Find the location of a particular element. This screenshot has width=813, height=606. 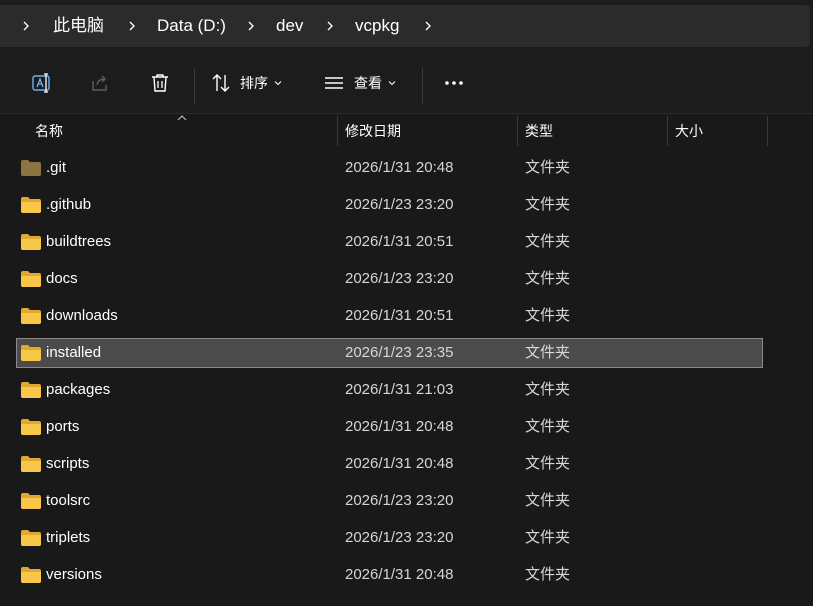

file-name: ports is located at coordinates (63, 426).